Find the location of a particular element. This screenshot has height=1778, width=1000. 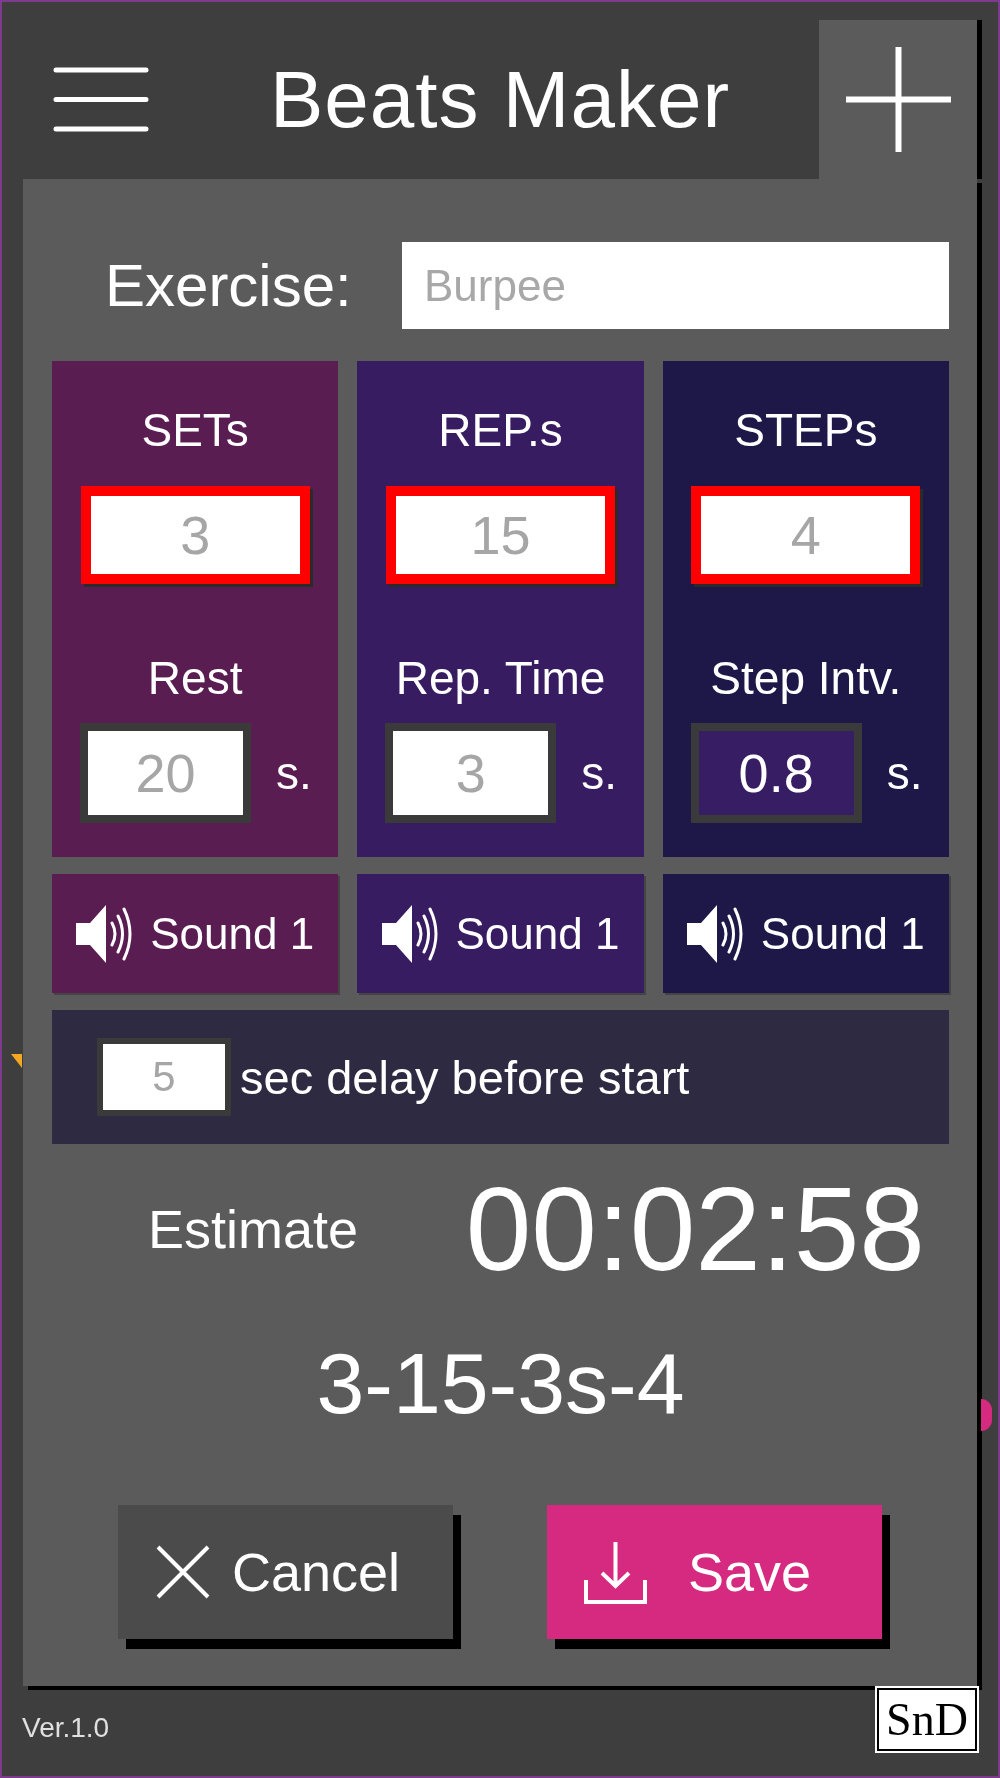

interval-input: 0.8 is located at coordinates (776, 773).